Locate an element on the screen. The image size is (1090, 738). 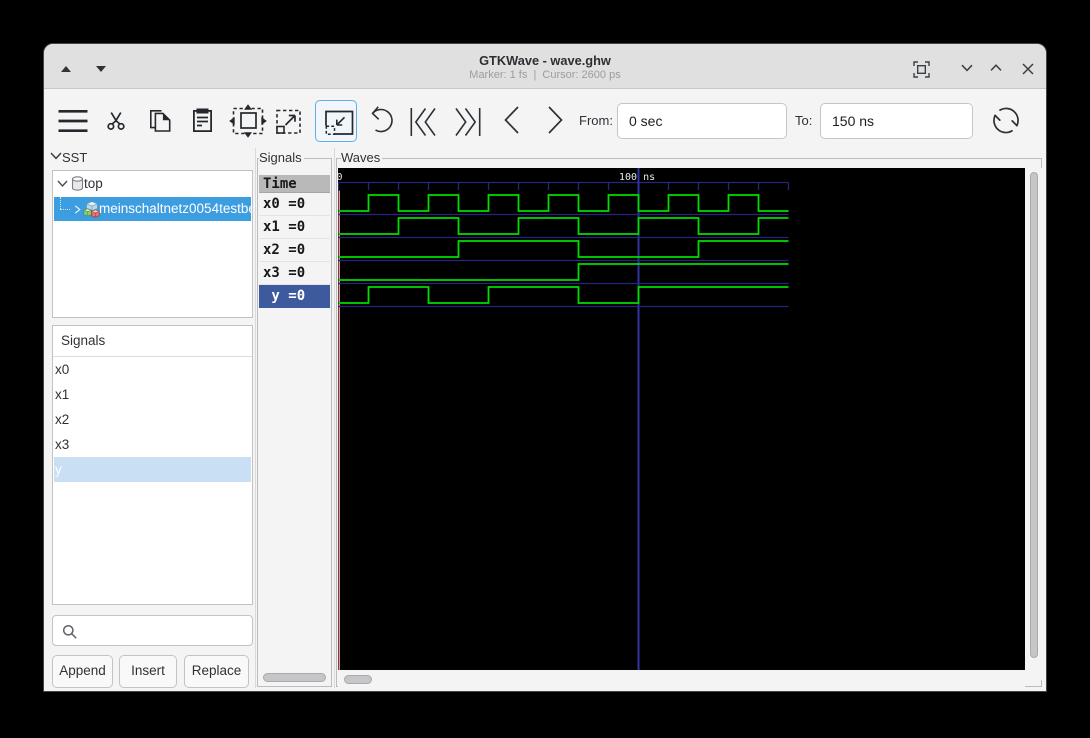
sst-label: SST is located at coordinates (75, 157).